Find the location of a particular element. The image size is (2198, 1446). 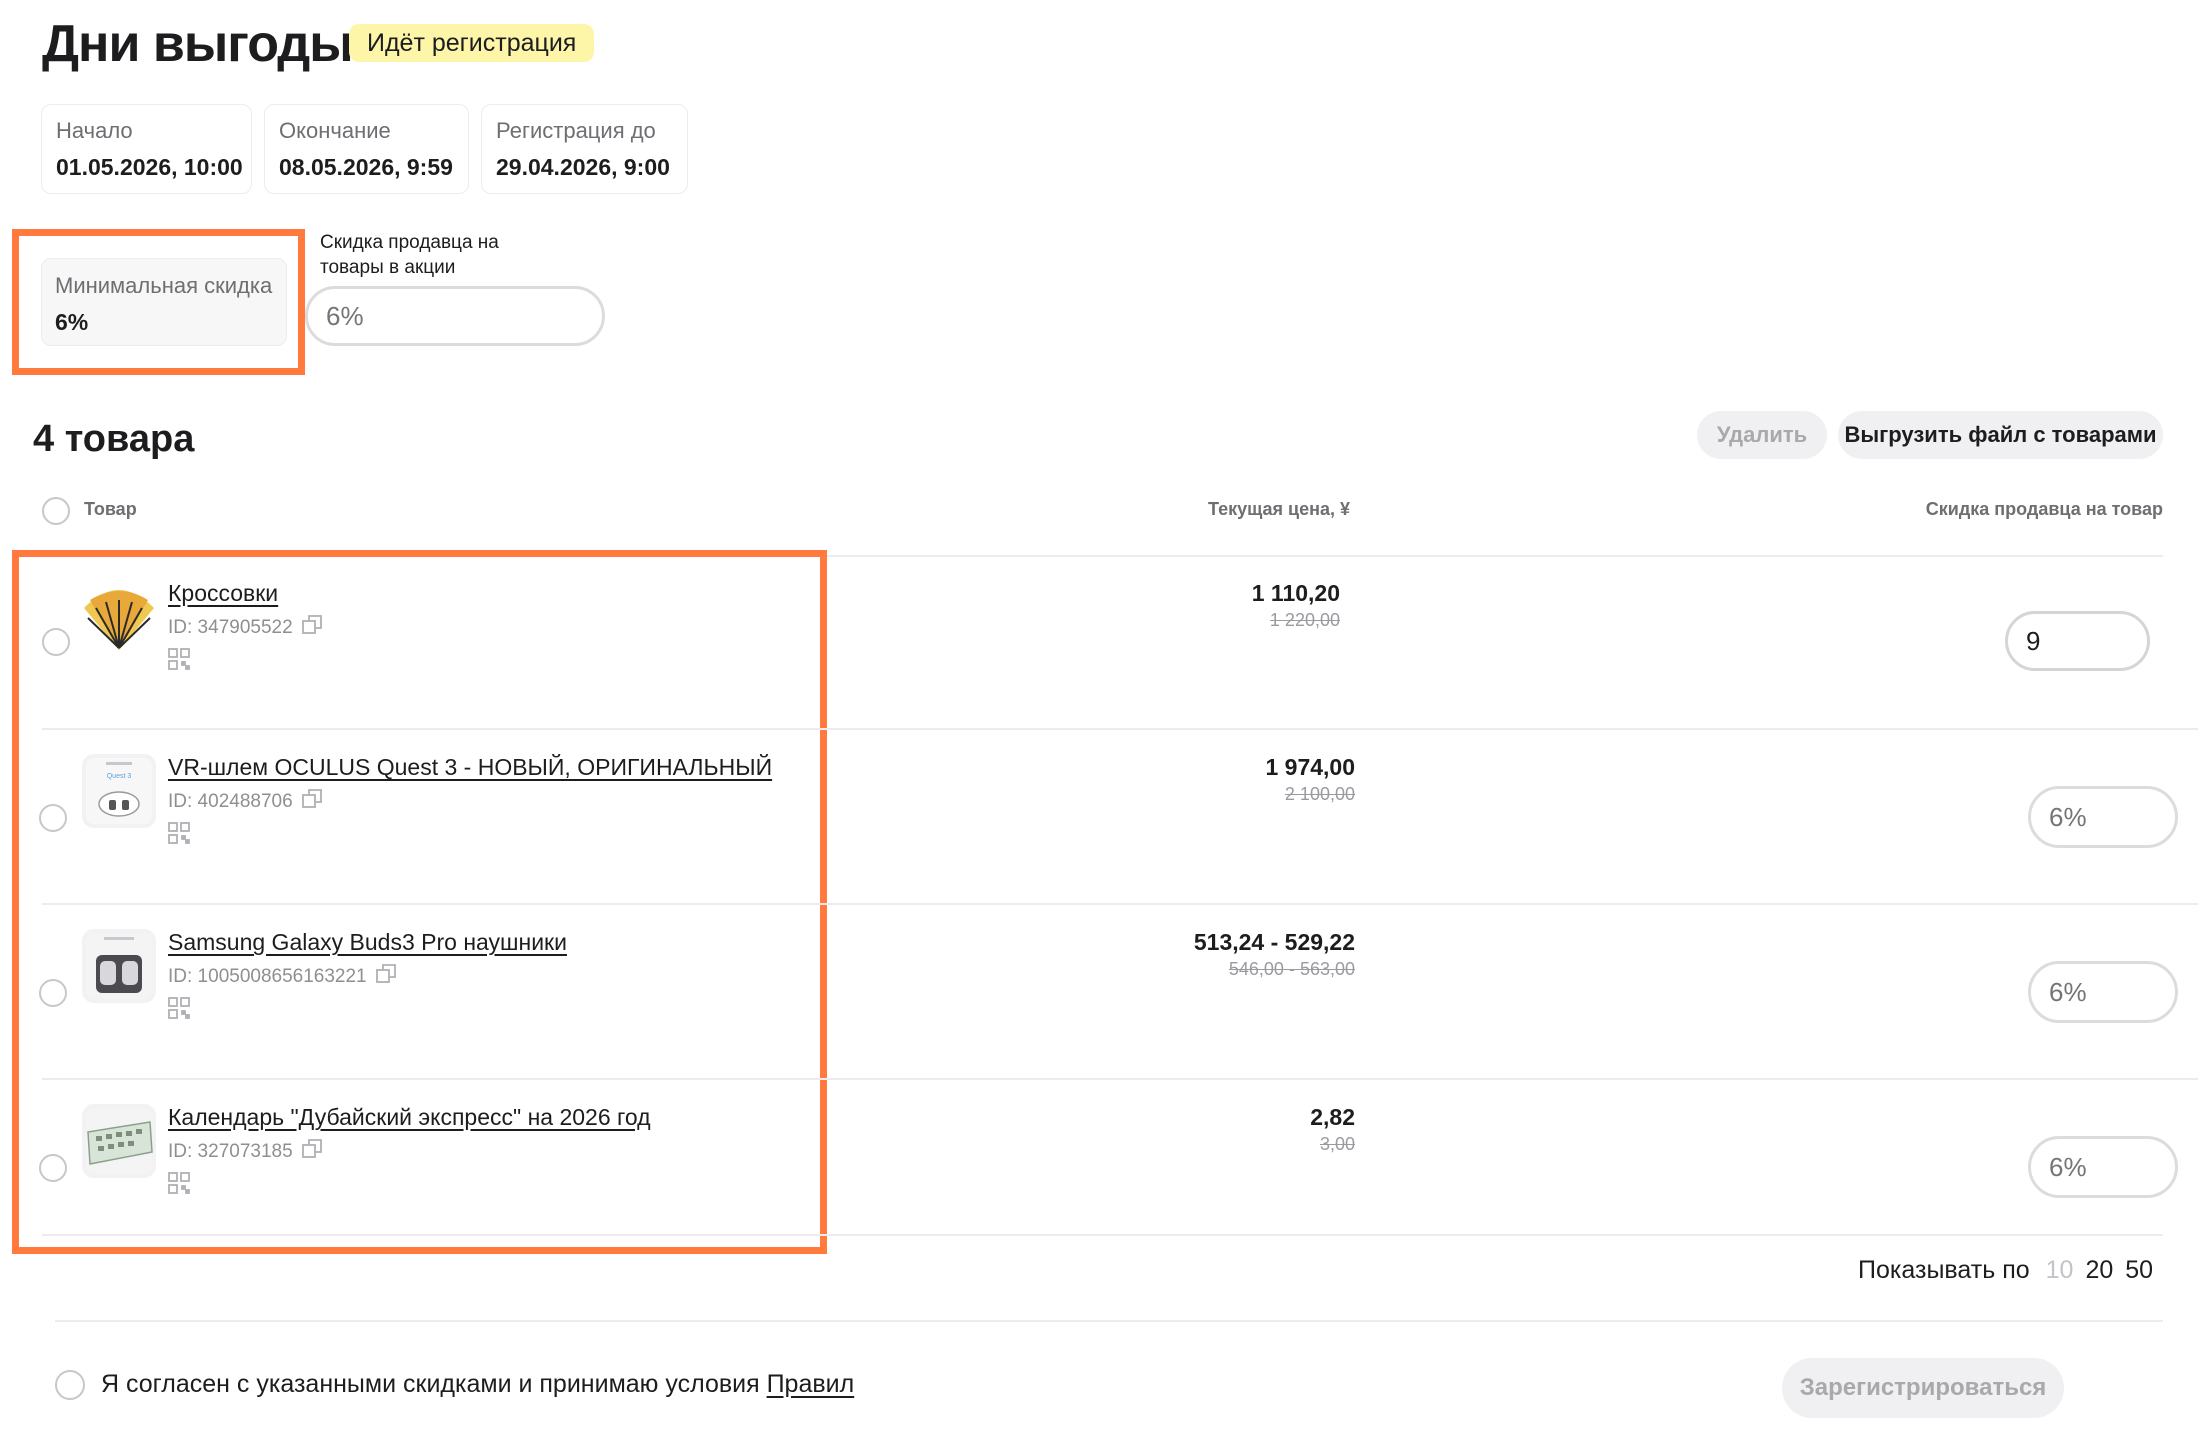

pagination: Показывать по 10 20 50 is located at coordinates (2005, 1270).